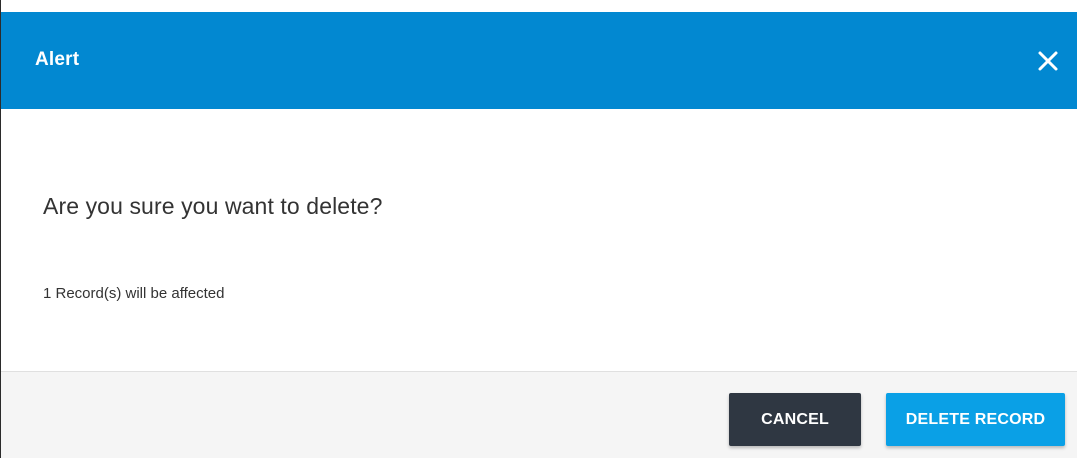  What do you see at coordinates (975, 419) in the screenshot?
I see `delete-record-button: DELETE RECORD` at bounding box center [975, 419].